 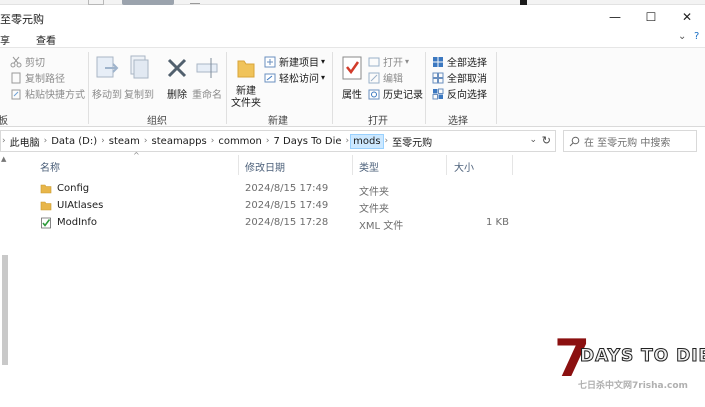 I want to click on search-placeholder: 在 至零元购 中搜索, so click(x=627, y=143).